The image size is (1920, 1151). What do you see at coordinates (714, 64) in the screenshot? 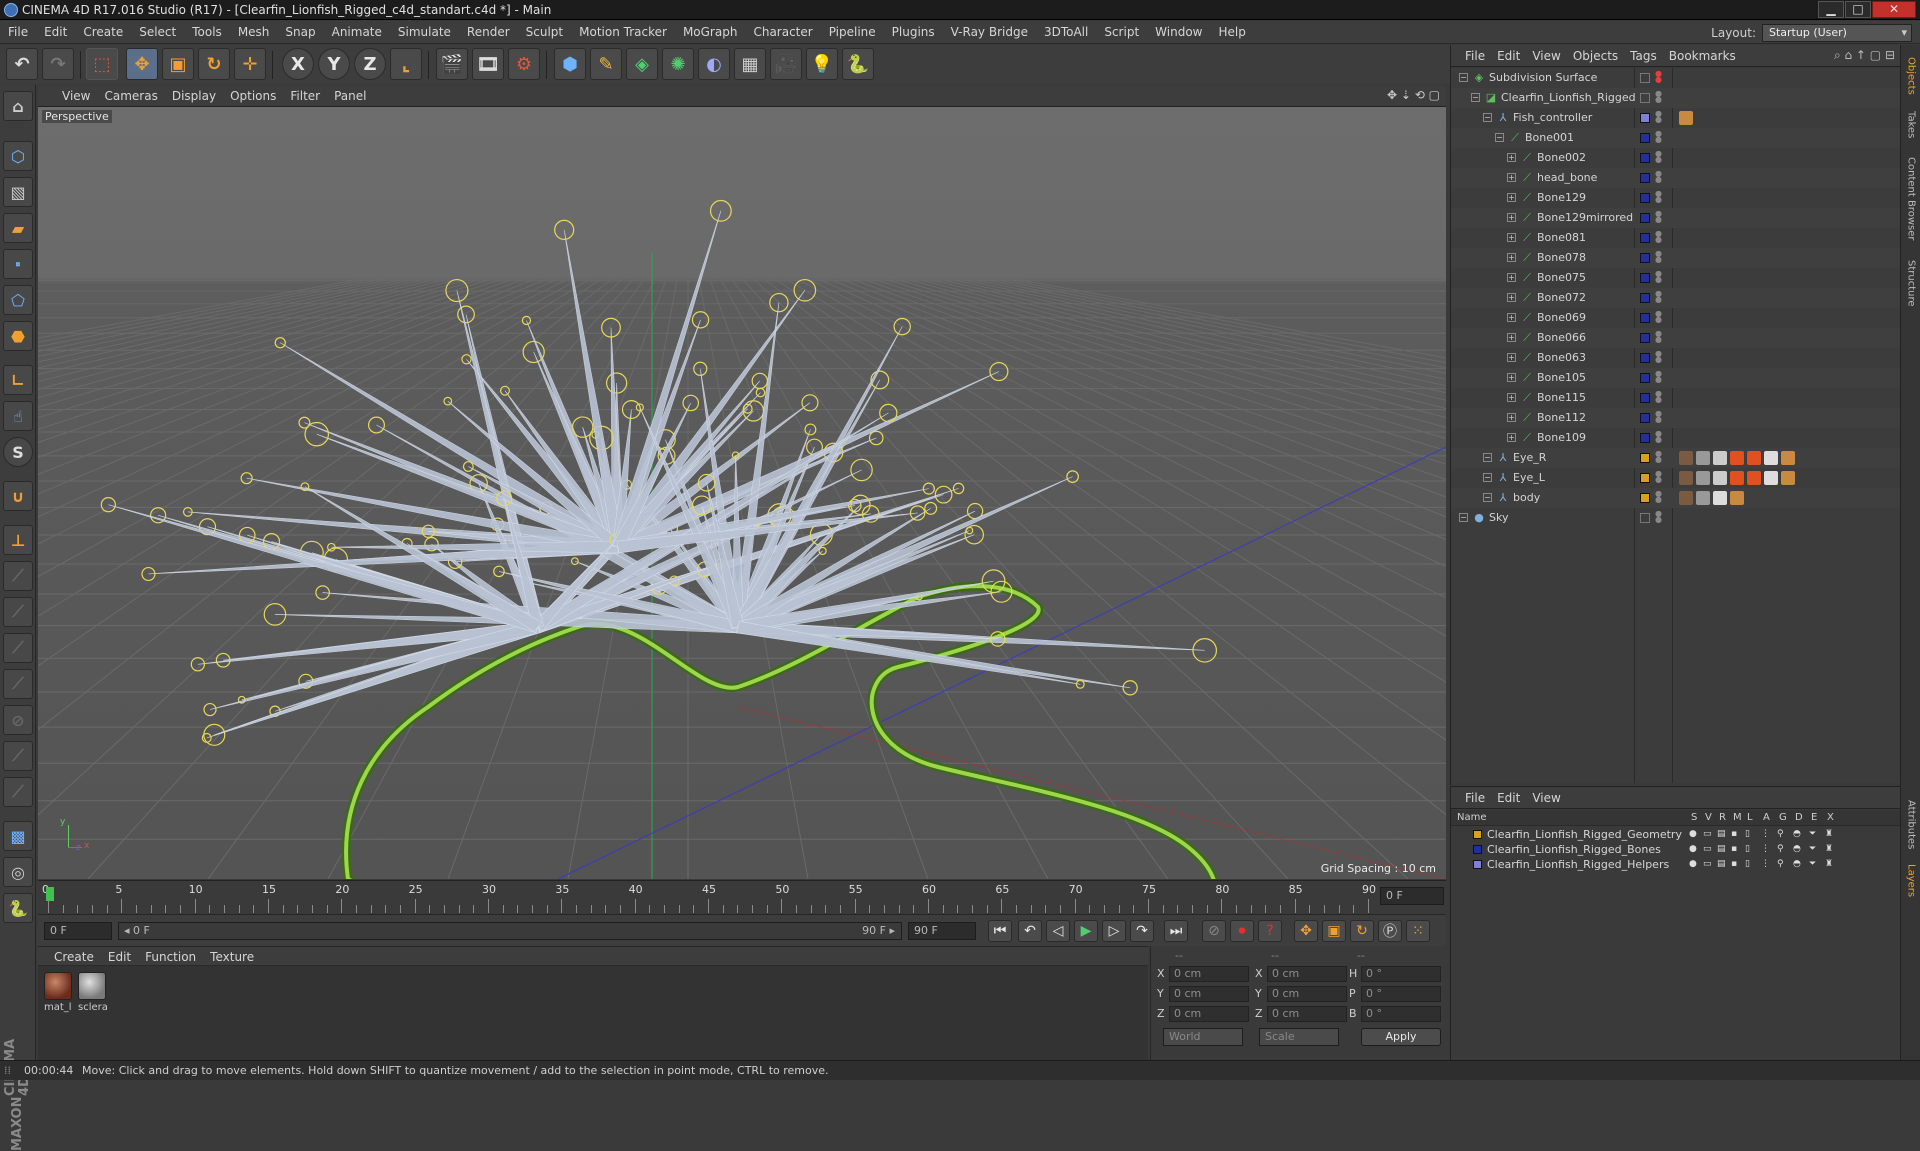
I see `deformer-icon: ◐` at bounding box center [714, 64].